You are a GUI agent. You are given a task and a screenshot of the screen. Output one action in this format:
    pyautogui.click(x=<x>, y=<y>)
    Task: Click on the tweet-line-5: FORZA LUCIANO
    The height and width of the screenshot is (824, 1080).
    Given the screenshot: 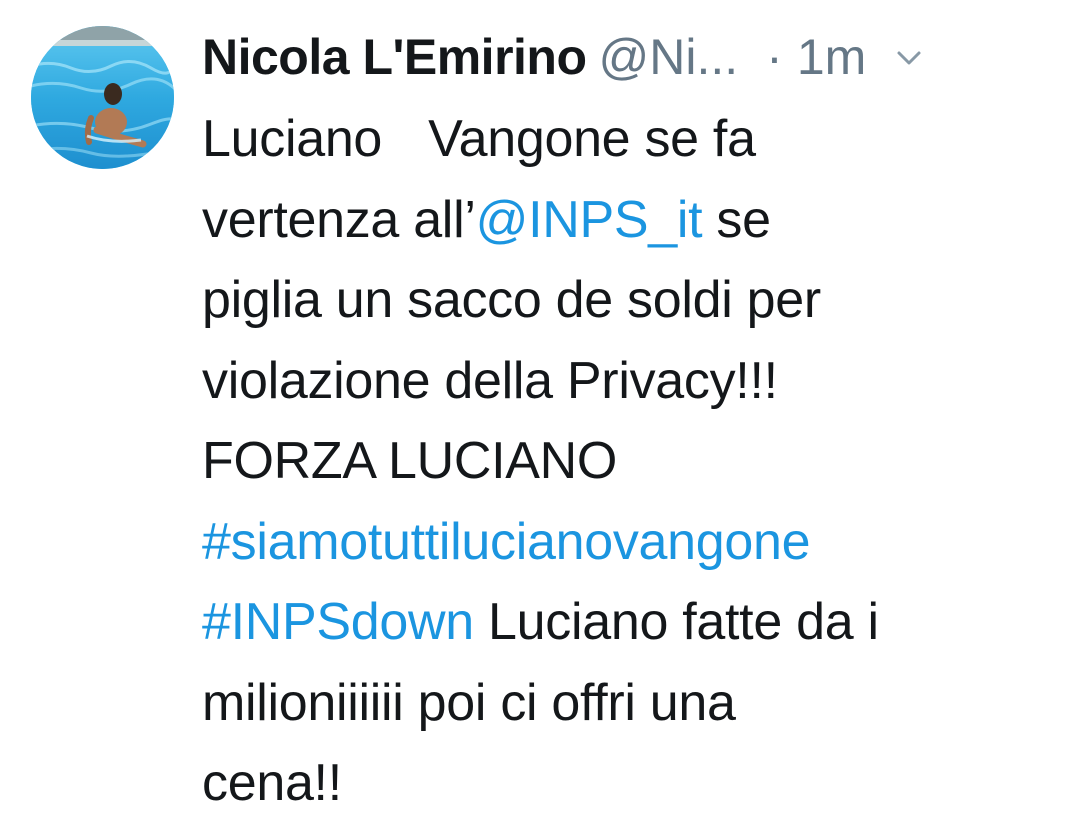 What is the action you would take?
    pyautogui.click(x=410, y=461)
    